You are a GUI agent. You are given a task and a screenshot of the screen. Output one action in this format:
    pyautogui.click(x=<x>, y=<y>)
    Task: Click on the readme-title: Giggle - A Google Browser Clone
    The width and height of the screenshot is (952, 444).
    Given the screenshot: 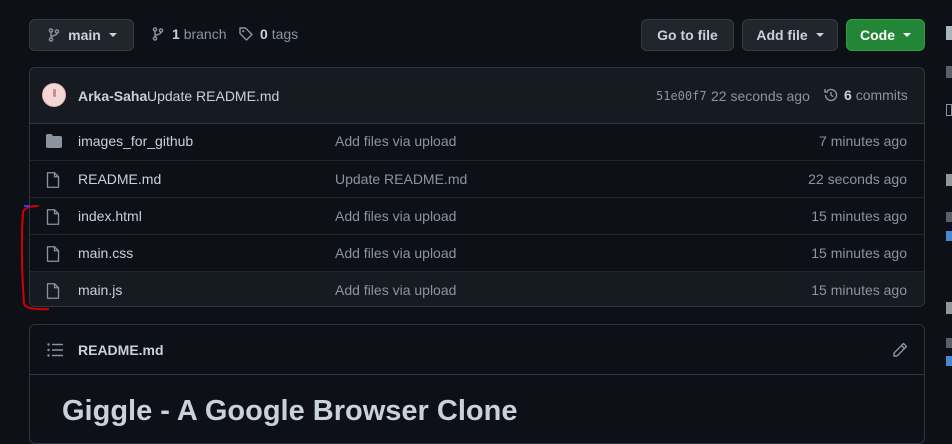 What is the action you would take?
    pyautogui.click(x=290, y=411)
    